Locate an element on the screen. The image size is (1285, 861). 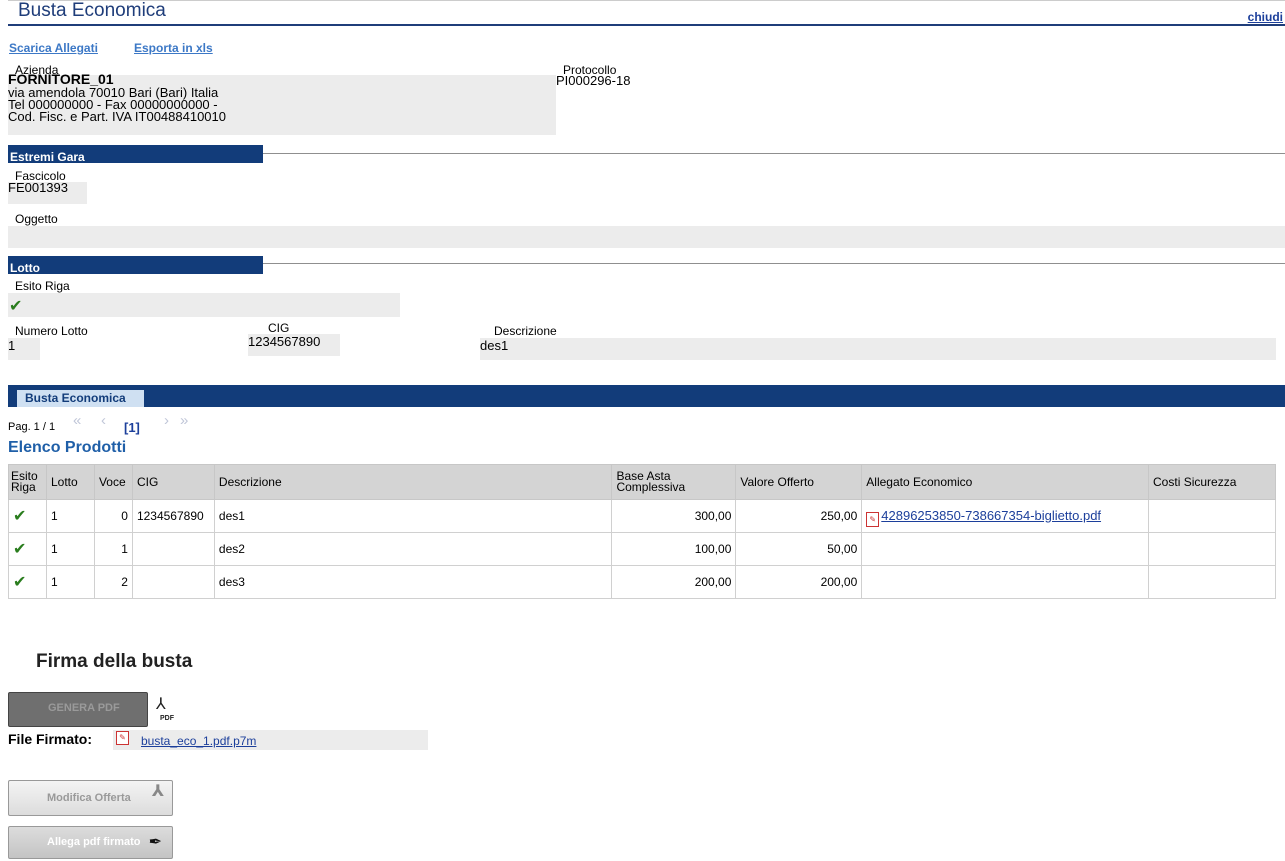
lotto-rule is located at coordinates (774, 263).